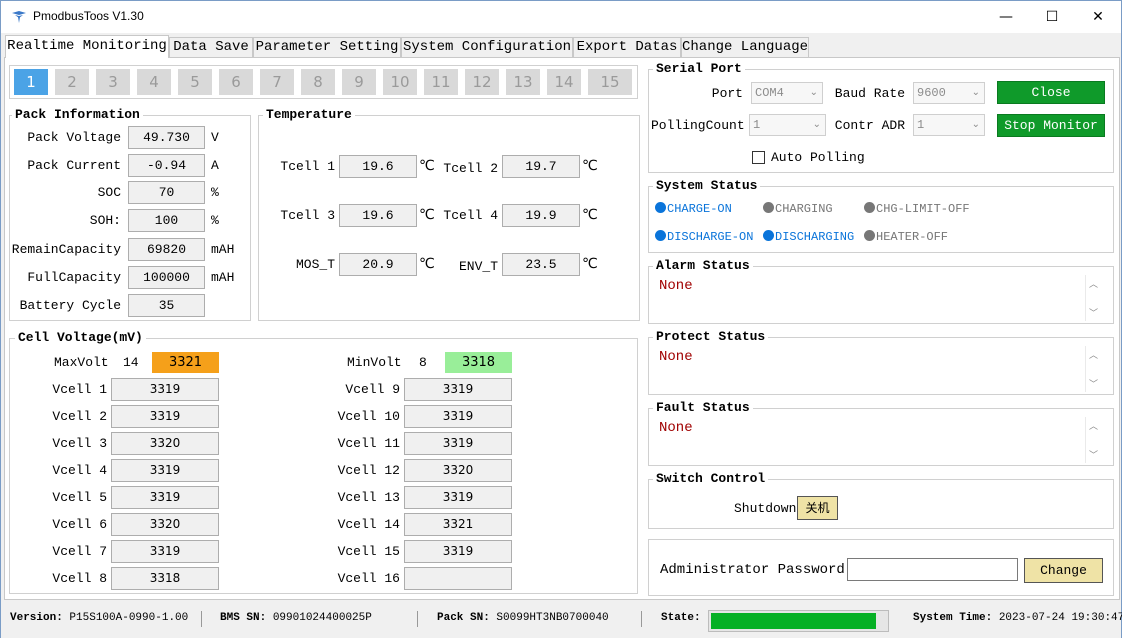  Describe the element at coordinates (66, 249) in the screenshot. I see `remain-capacity-label: RemainCapacity` at that location.